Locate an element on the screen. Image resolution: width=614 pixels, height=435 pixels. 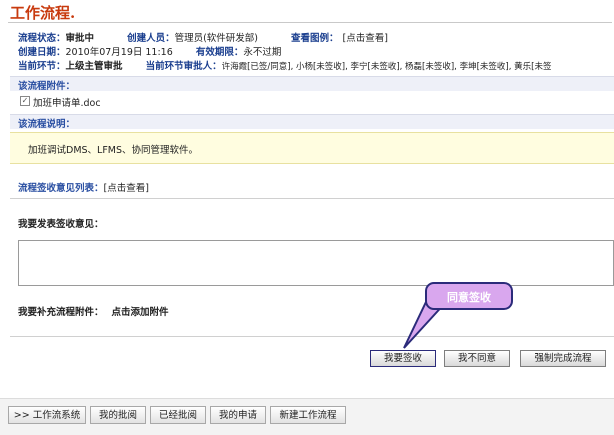
page-title: 工作流程. is located at coordinates (43, 13).